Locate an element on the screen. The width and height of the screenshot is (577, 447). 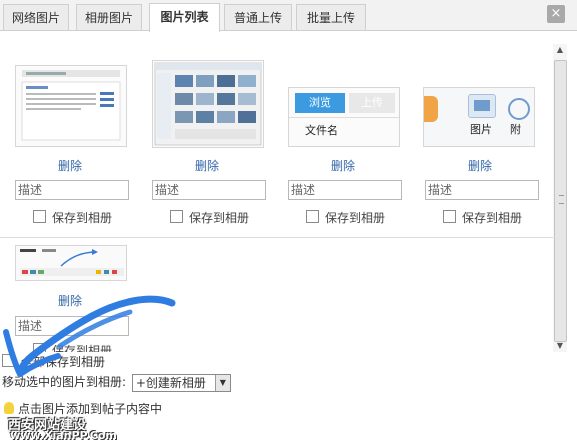
lightbulb-icon is located at coordinates (9, 408).